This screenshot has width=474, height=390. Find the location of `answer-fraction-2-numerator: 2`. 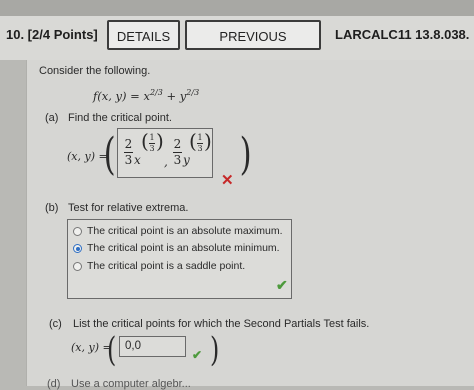

answer-fraction-2-numerator: 2 is located at coordinates (177, 144).